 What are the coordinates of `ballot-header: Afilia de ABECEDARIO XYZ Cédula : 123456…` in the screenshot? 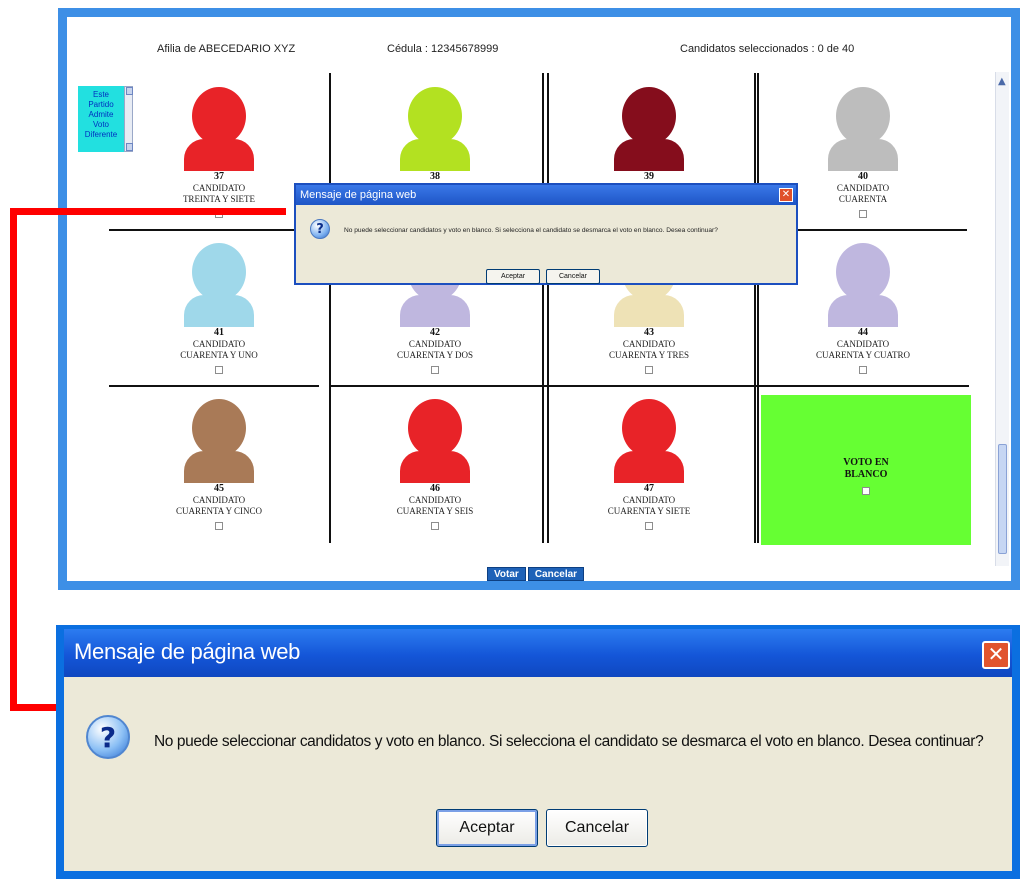 It's located at (539, 47).